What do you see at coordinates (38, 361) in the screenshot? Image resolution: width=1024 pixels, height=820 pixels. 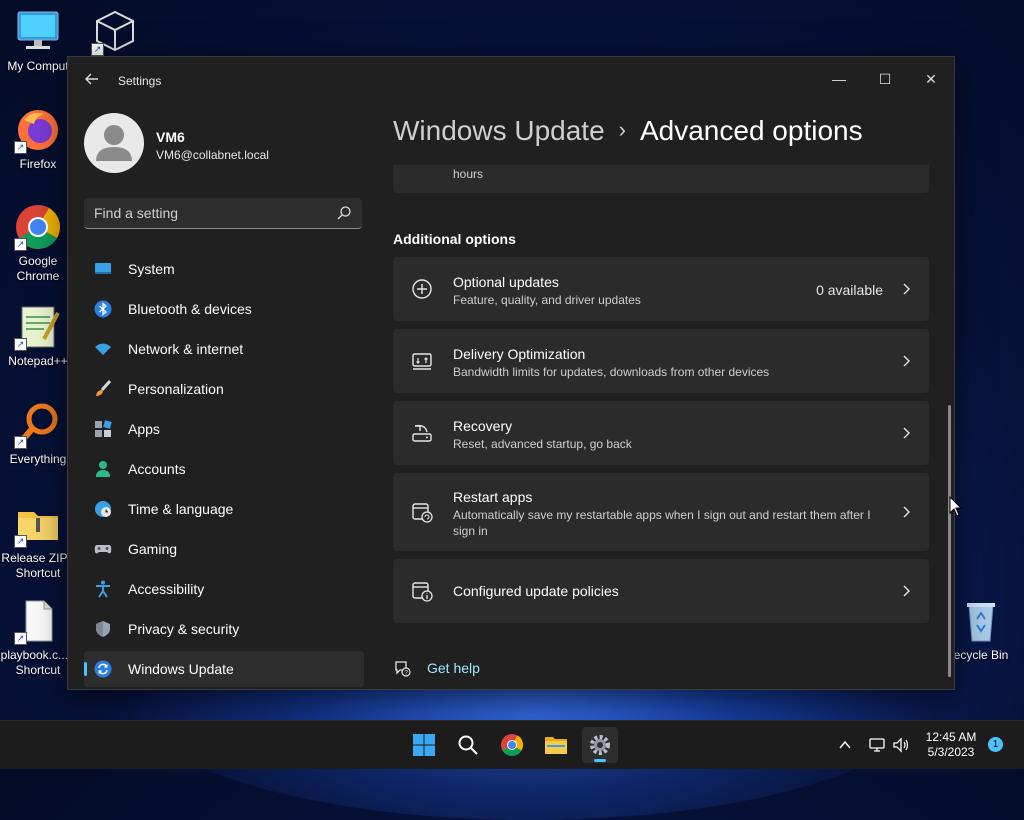 I see `desktop-icon-label: Notepad++` at bounding box center [38, 361].